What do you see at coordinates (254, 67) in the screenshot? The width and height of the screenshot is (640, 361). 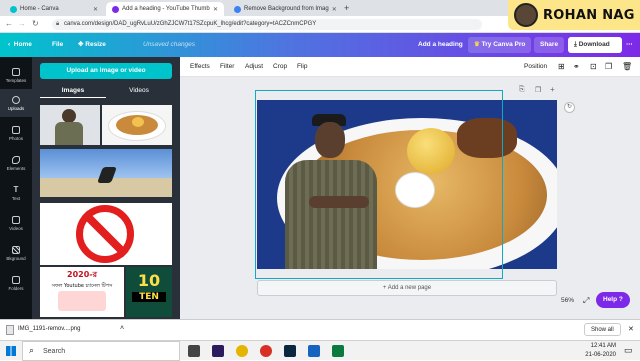 I see `adjust-button: Adjust` at bounding box center [254, 67].